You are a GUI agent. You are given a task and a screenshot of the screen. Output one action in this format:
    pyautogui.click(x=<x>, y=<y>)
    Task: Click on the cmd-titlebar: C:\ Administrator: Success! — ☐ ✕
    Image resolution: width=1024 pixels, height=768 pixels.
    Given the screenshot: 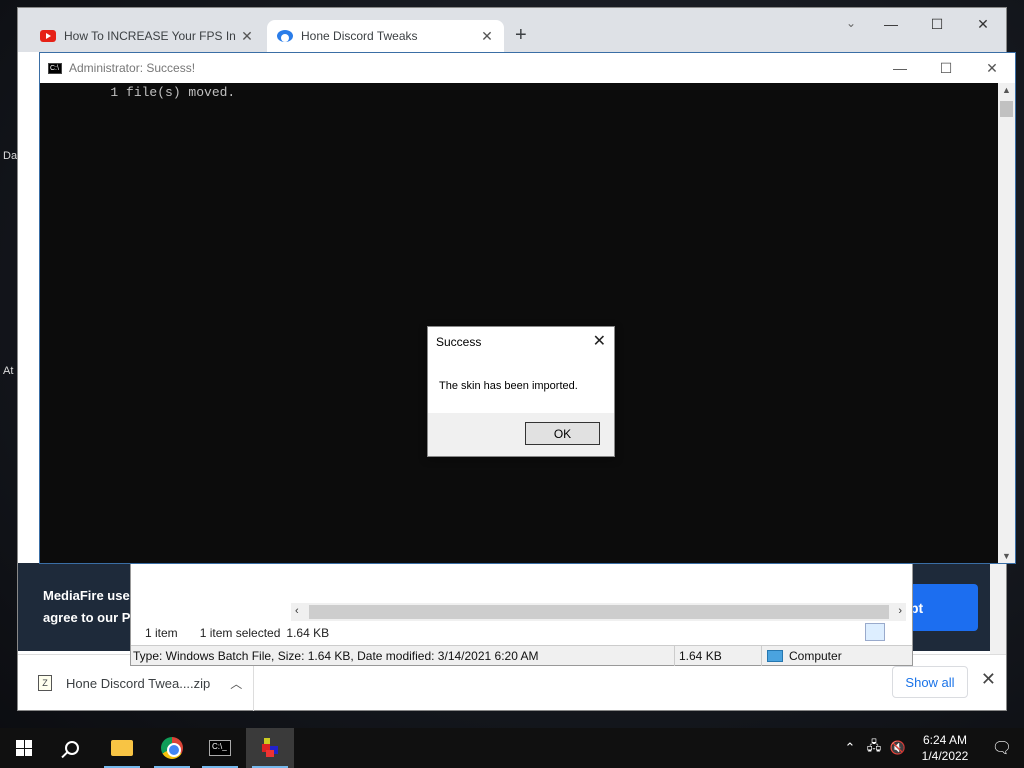 What is the action you would take?
    pyautogui.click(x=527, y=68)
    